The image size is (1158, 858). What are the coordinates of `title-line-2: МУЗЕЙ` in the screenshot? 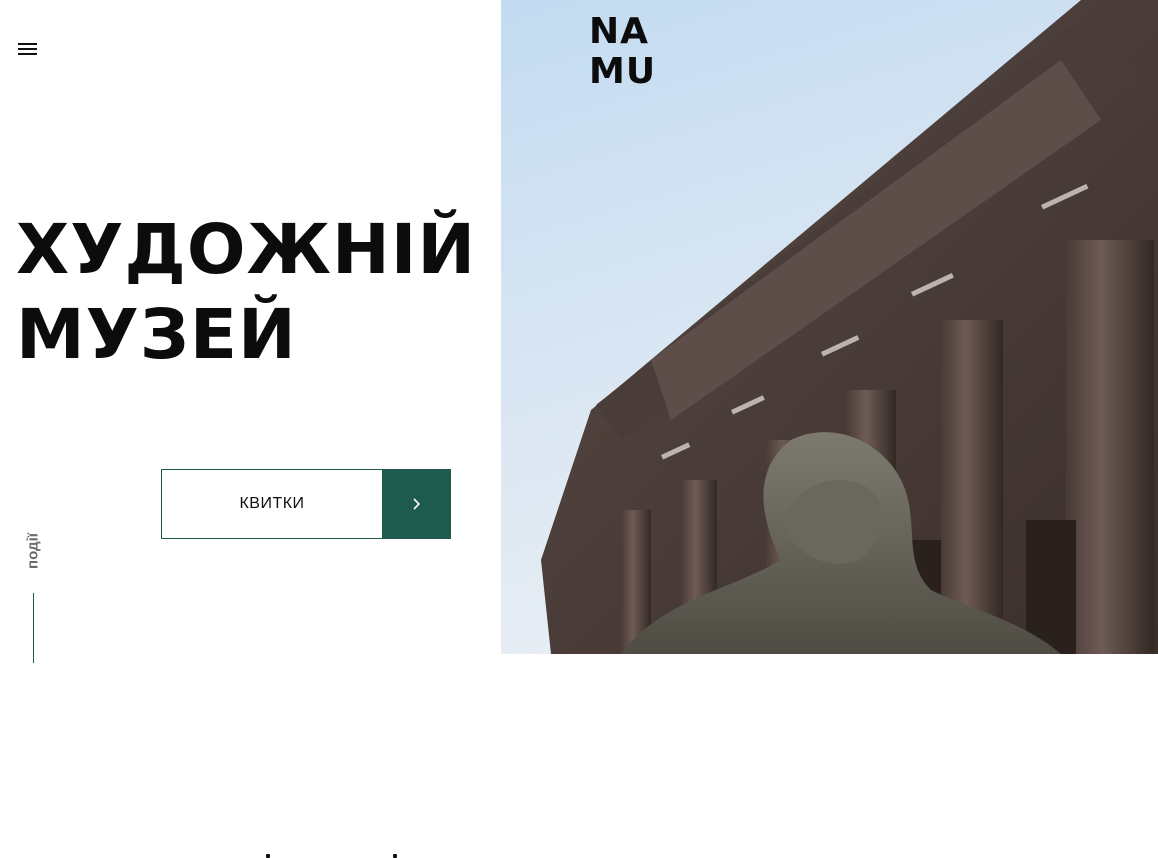 It's located at (156, 335).